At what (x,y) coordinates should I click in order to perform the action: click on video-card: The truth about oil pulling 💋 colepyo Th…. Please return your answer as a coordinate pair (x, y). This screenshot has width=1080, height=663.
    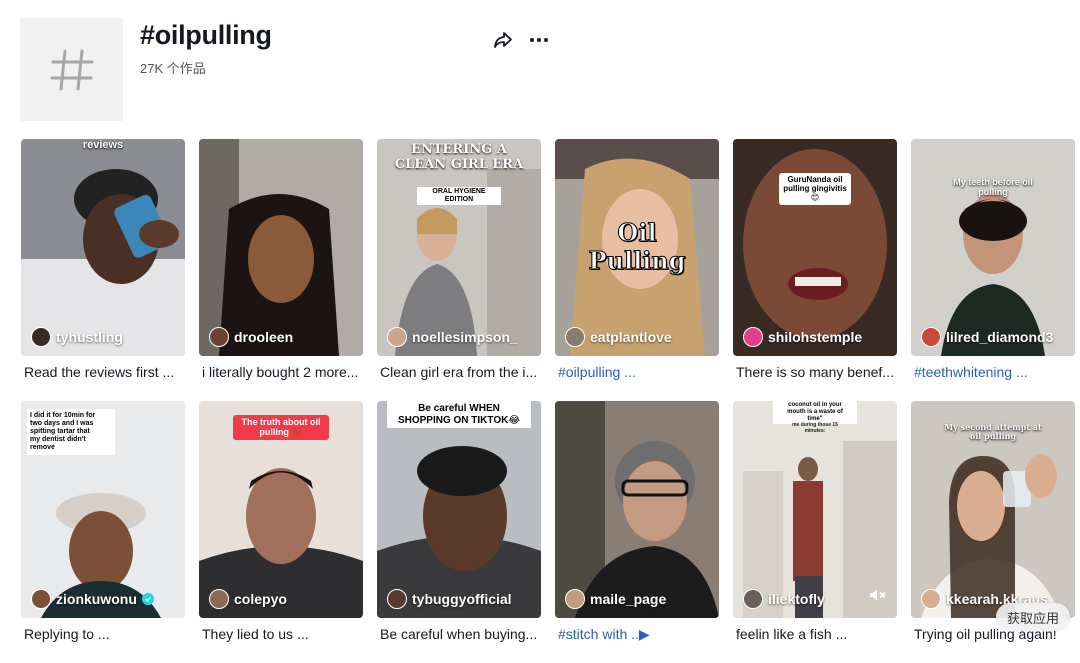
    Looking at the image, I should click on (281, 532).